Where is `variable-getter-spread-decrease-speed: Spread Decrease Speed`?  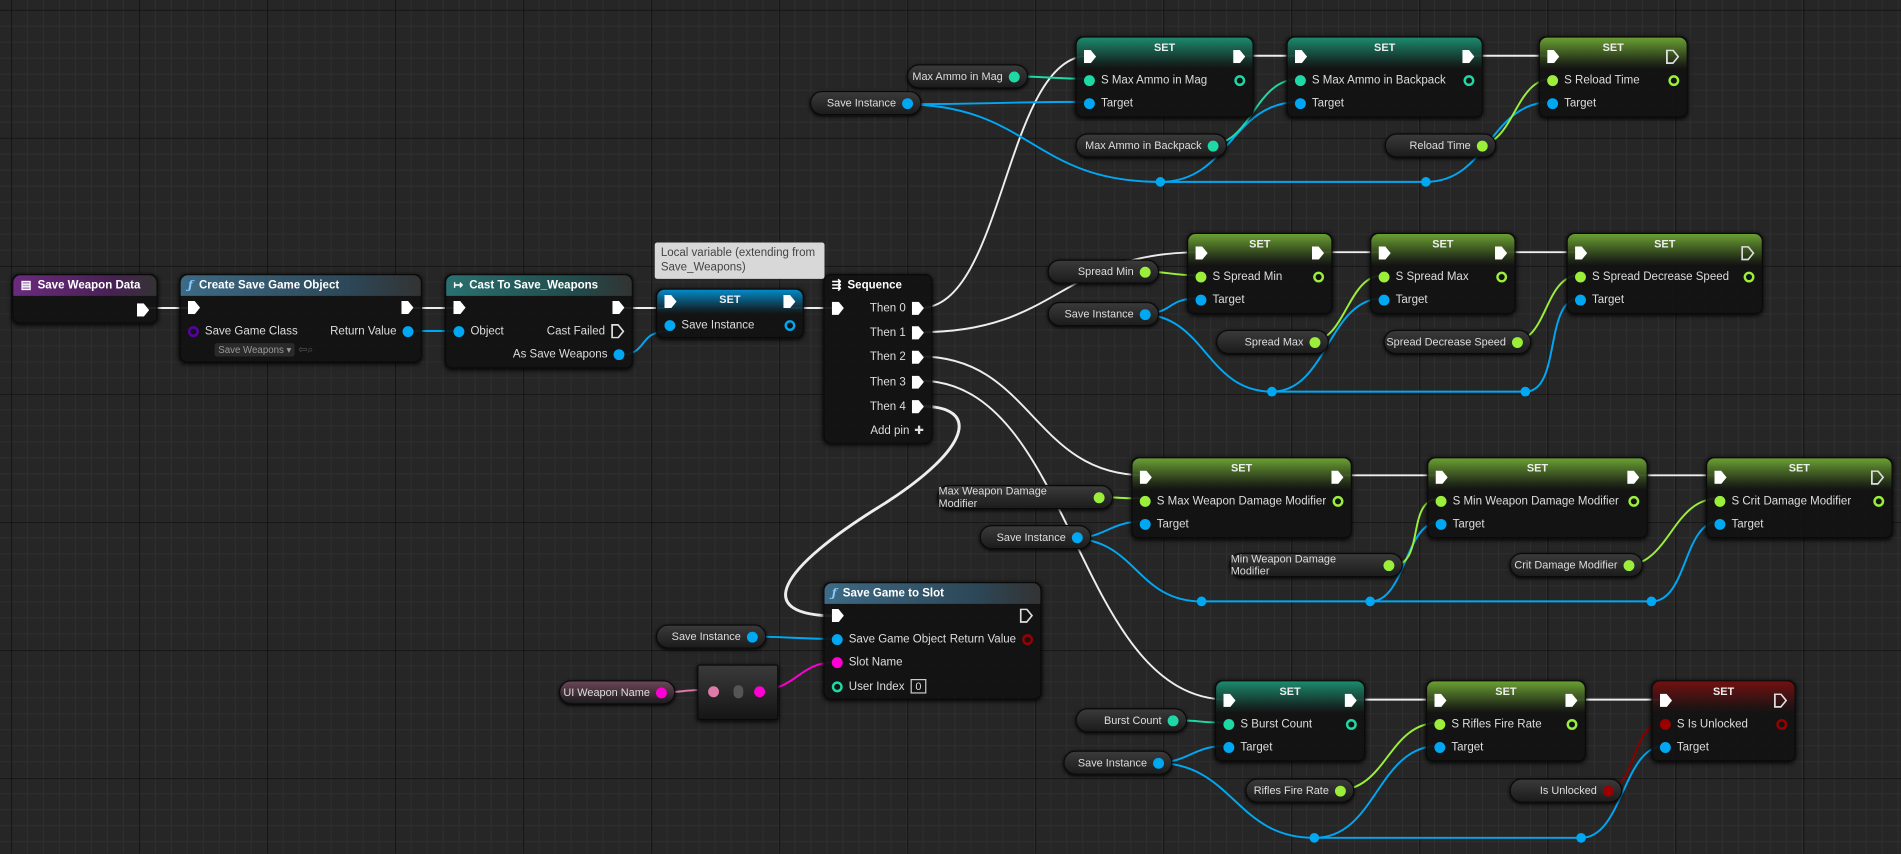
variable-getter-spread-decrease-speed: Spread Decrease Speed is located at coordinates (1457, 342).